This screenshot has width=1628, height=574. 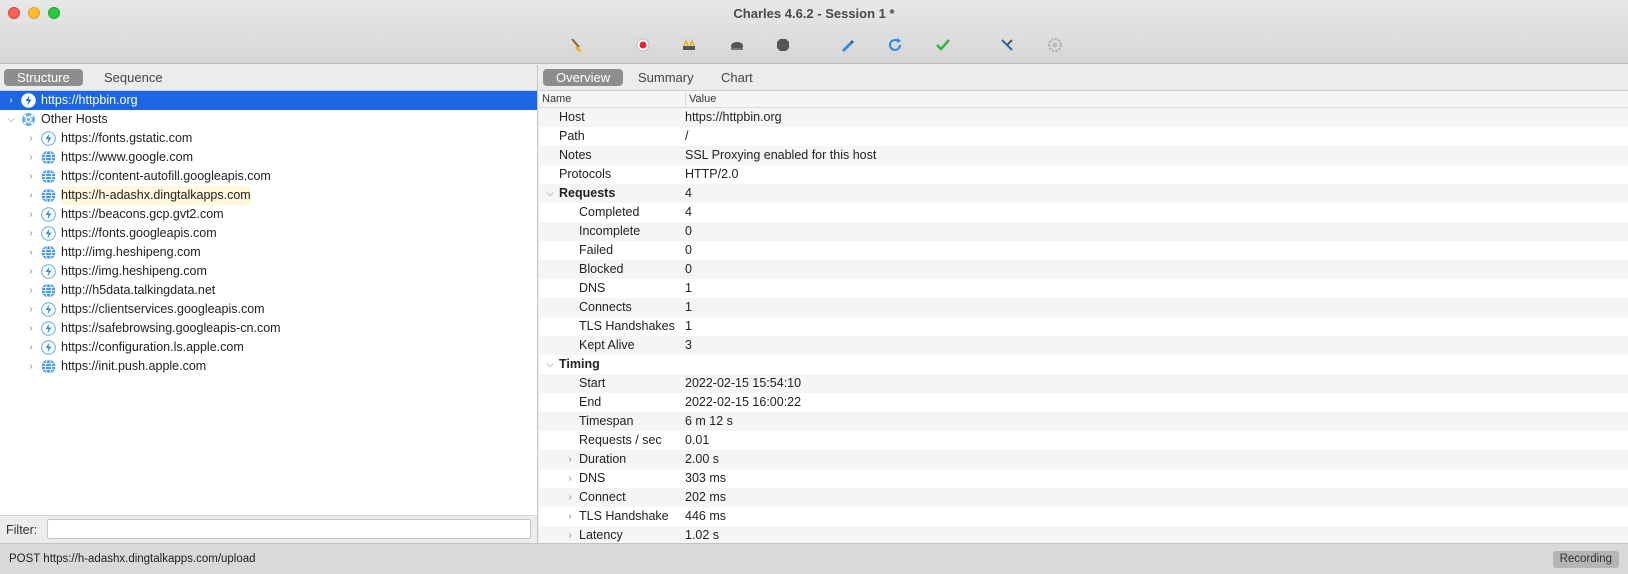 I want to click on validate-icon, so click(x=943, y=45).